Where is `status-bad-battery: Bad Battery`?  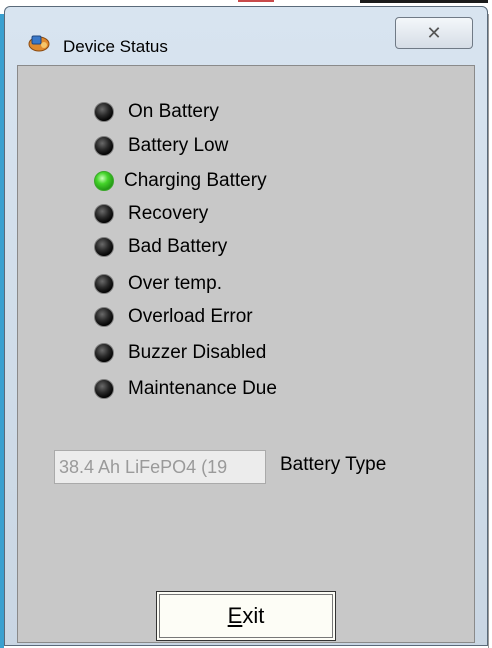
status-bad-battery: Bad Battery is located at coordinates (160, 247).